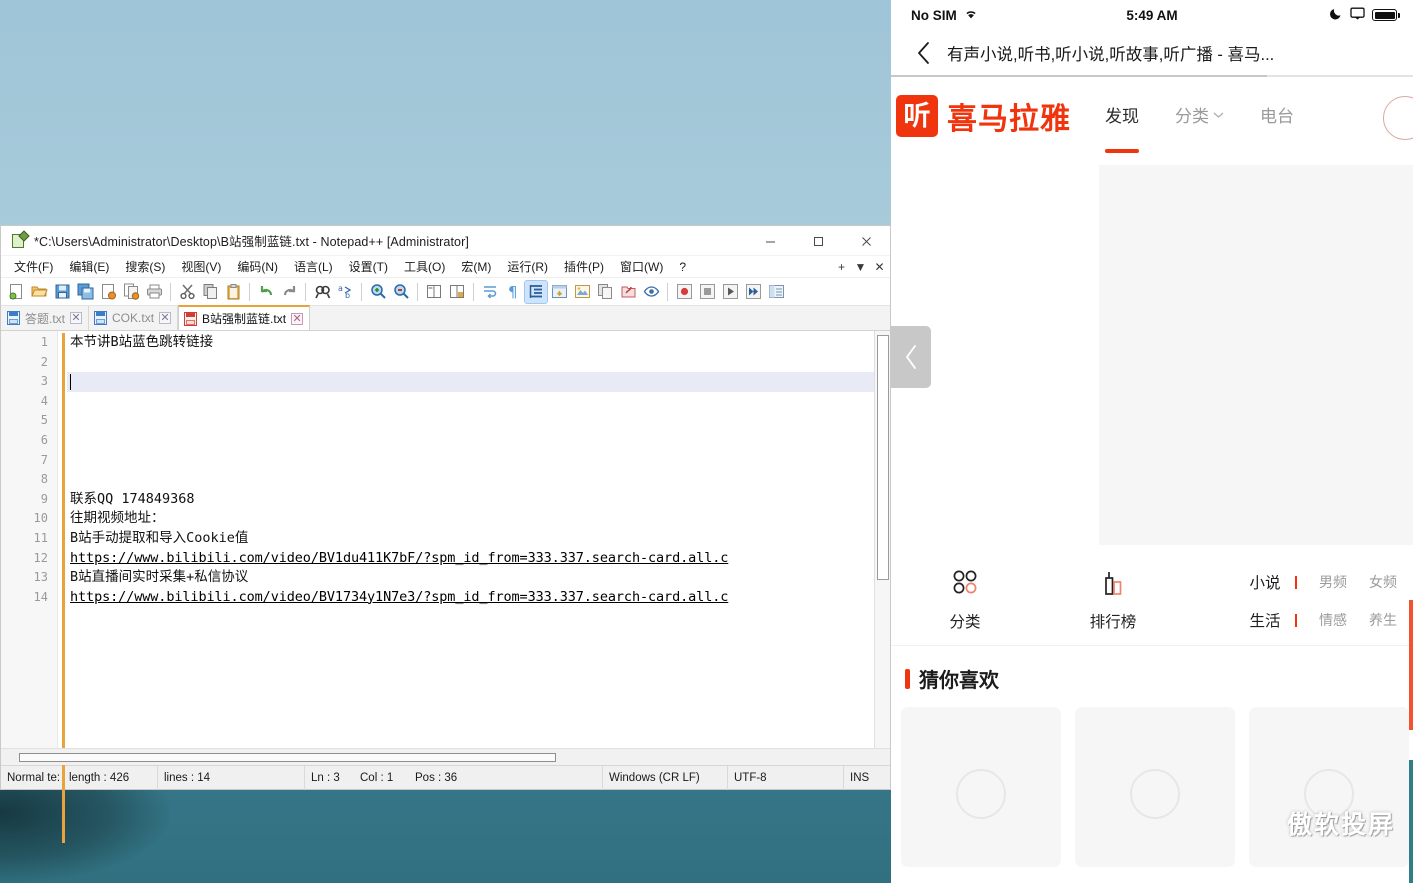 This screenshot has height=883, width=1413. What do you see at coordinates (584, 267) in the screenshot?
I see `menu-plugins: 插件(P)` at bounding box center [584, 267].